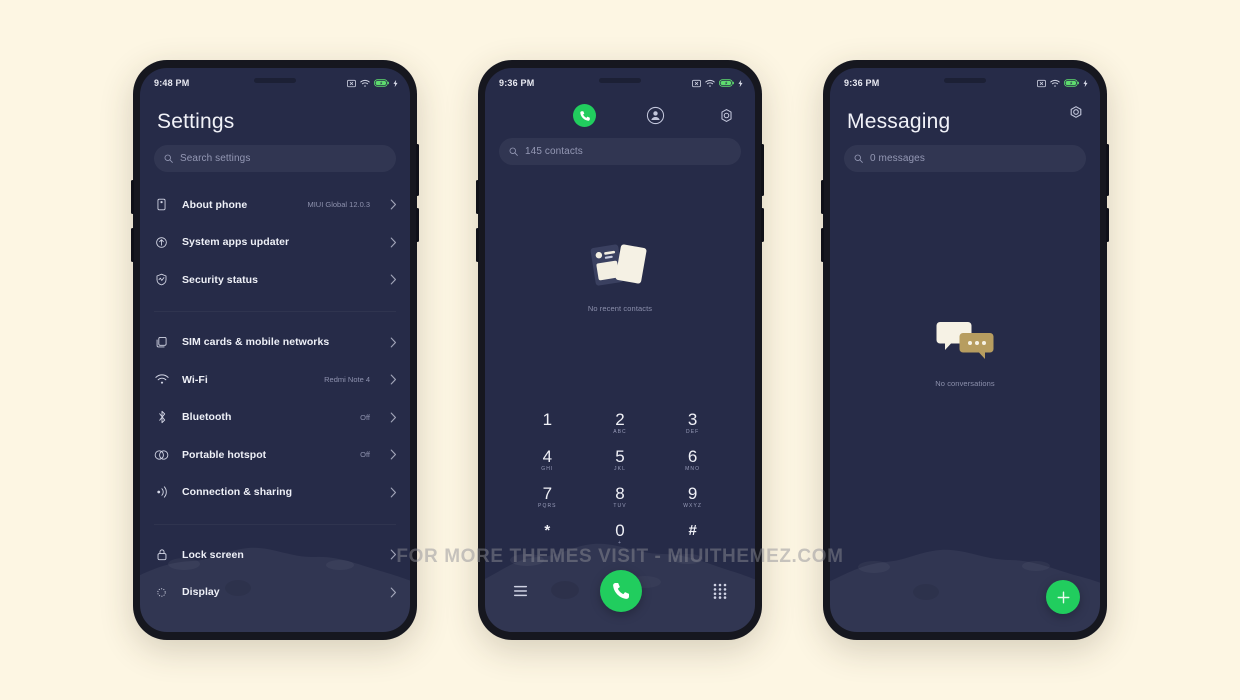  I want to click on settings-row-label: Security status, so click(220, 279).